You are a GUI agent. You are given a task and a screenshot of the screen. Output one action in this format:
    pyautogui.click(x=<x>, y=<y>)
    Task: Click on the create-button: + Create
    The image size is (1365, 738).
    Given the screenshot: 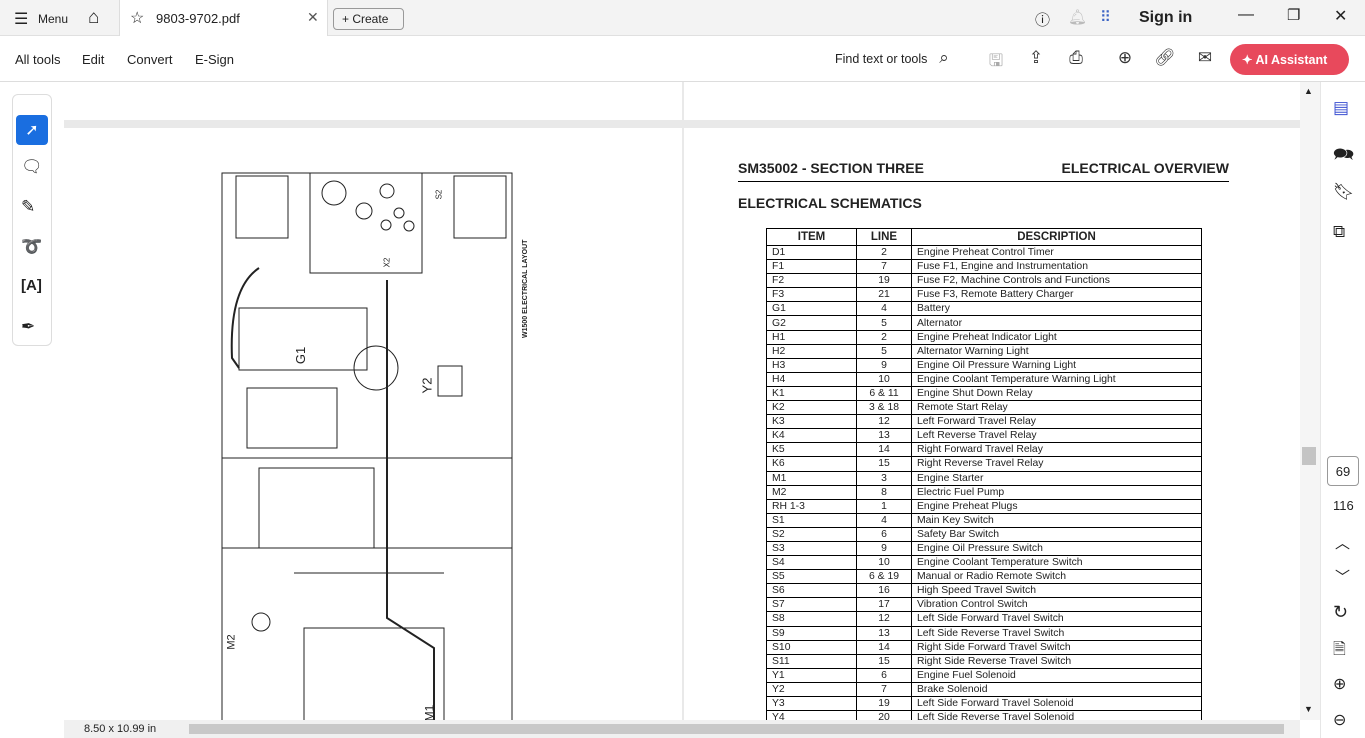 What is the action you would take?
    pyautogui.click(x=368, y=19)
    